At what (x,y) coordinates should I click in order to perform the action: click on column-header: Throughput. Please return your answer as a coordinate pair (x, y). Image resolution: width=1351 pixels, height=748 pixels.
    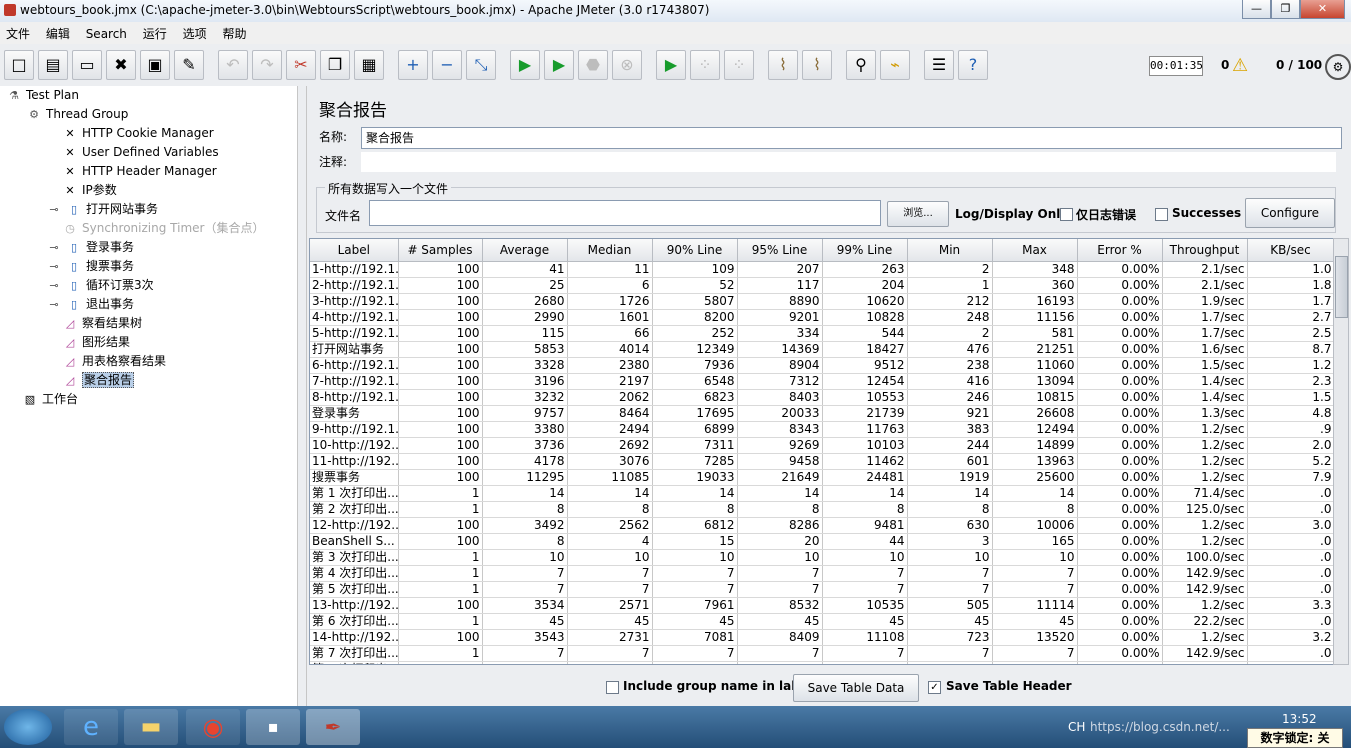
    Looking at the image, I should click on (1205, 250).